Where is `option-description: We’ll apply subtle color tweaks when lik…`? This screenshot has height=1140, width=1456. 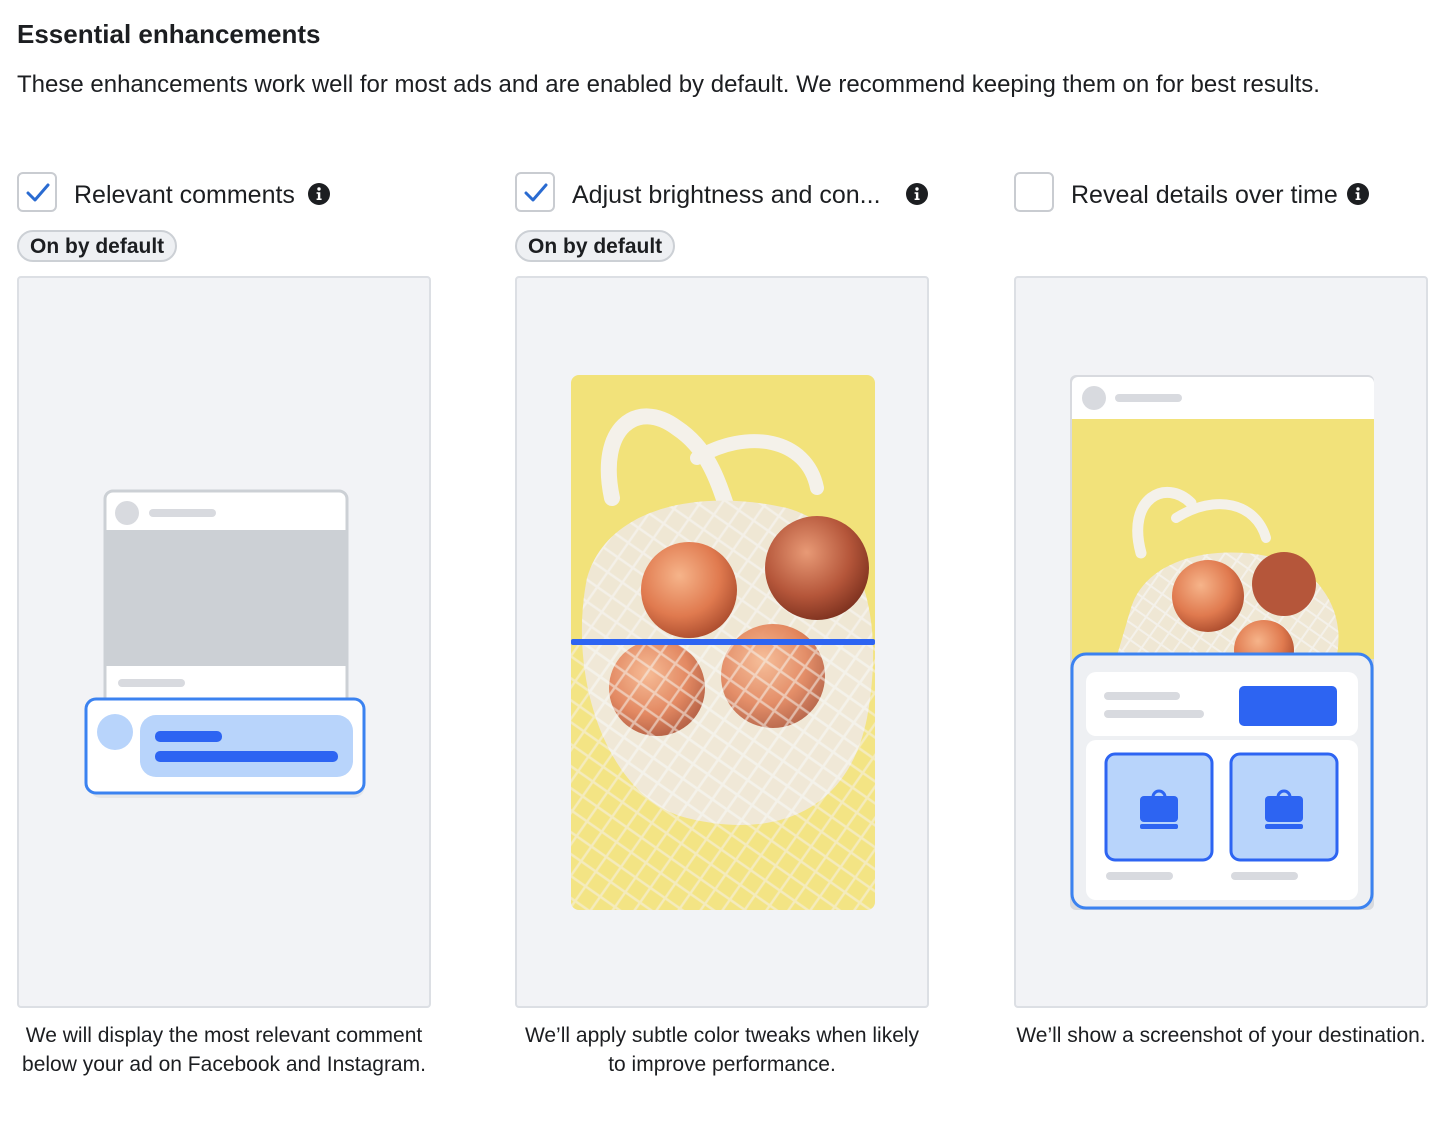
option-description: We’ll apply subtle color tweaks when lik… is located at coordinates (722, 1050).